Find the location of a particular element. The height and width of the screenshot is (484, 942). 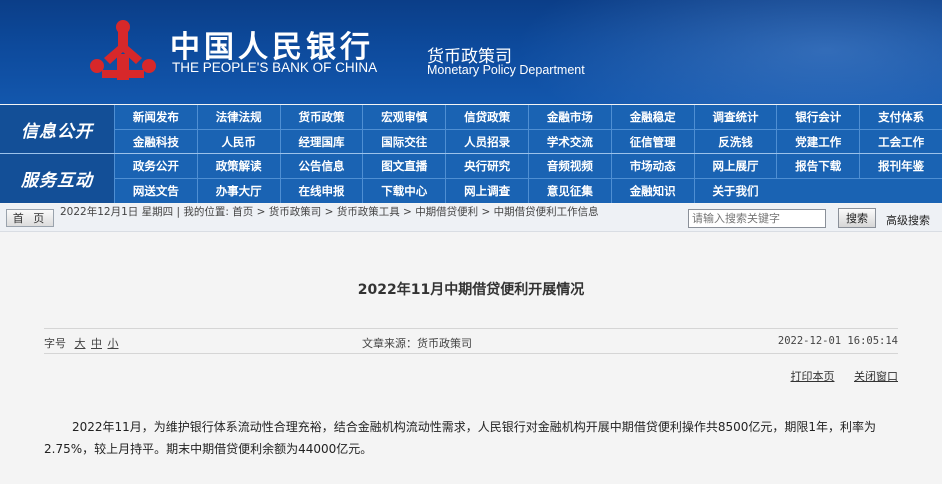

font-size-selector: 字号 大 中 小 is located at coordinates (81, 343).